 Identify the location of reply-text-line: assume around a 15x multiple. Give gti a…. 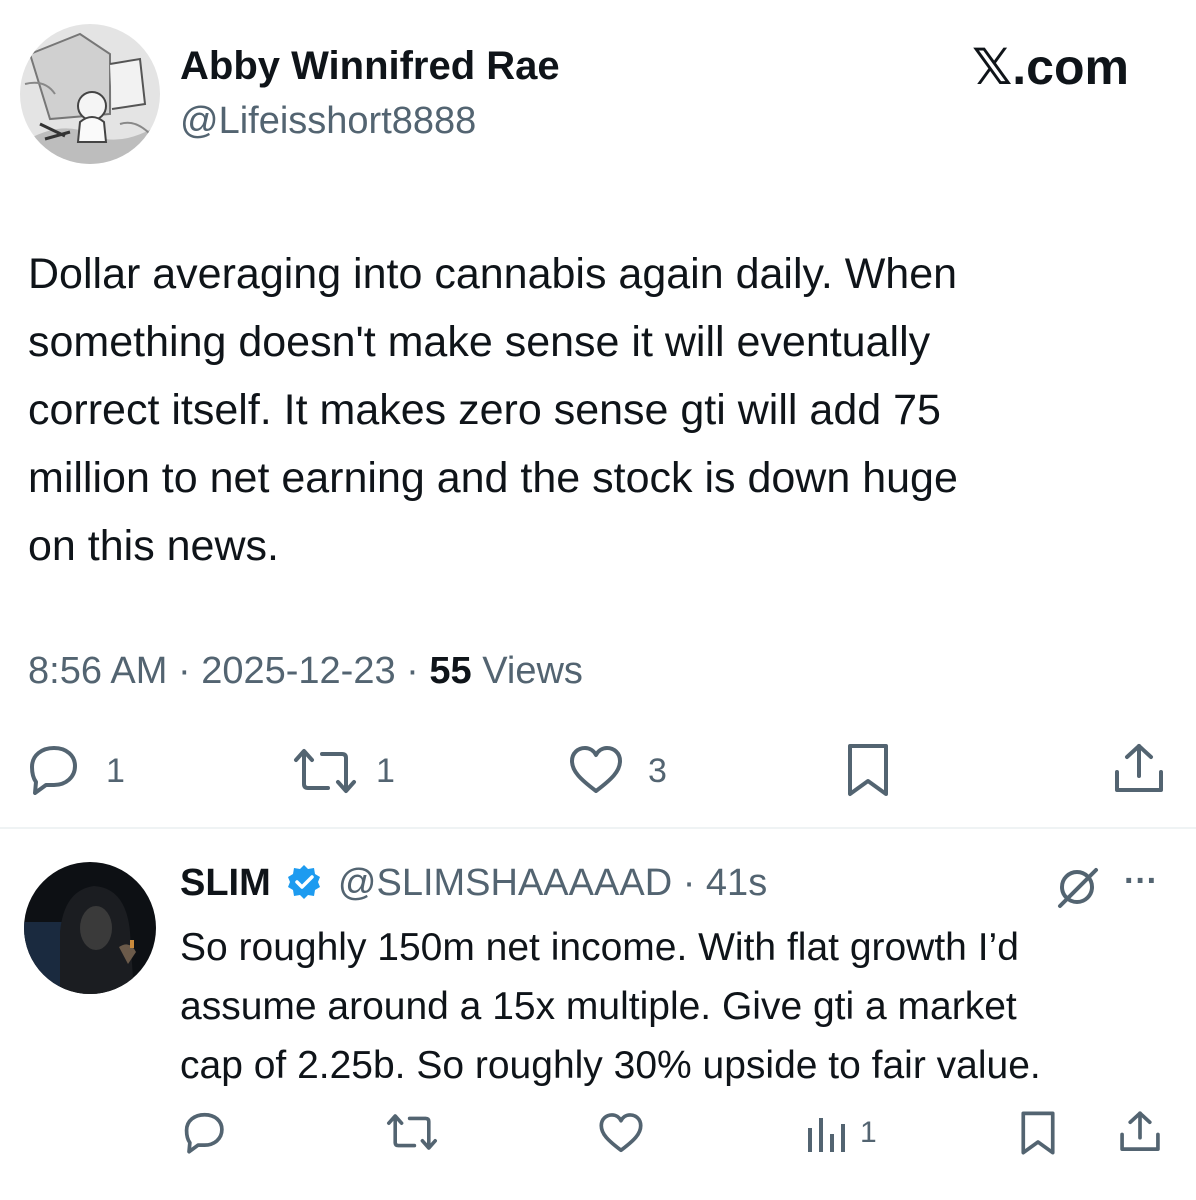
(598, 1006).